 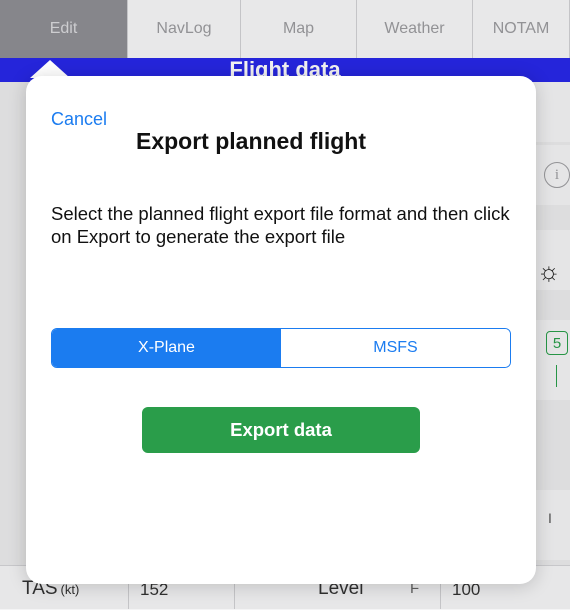 What do you see at coordinates (395, 348) in the screenshot?
I see `format-option-msfs: MSFS` at bounding box center [395, 348].